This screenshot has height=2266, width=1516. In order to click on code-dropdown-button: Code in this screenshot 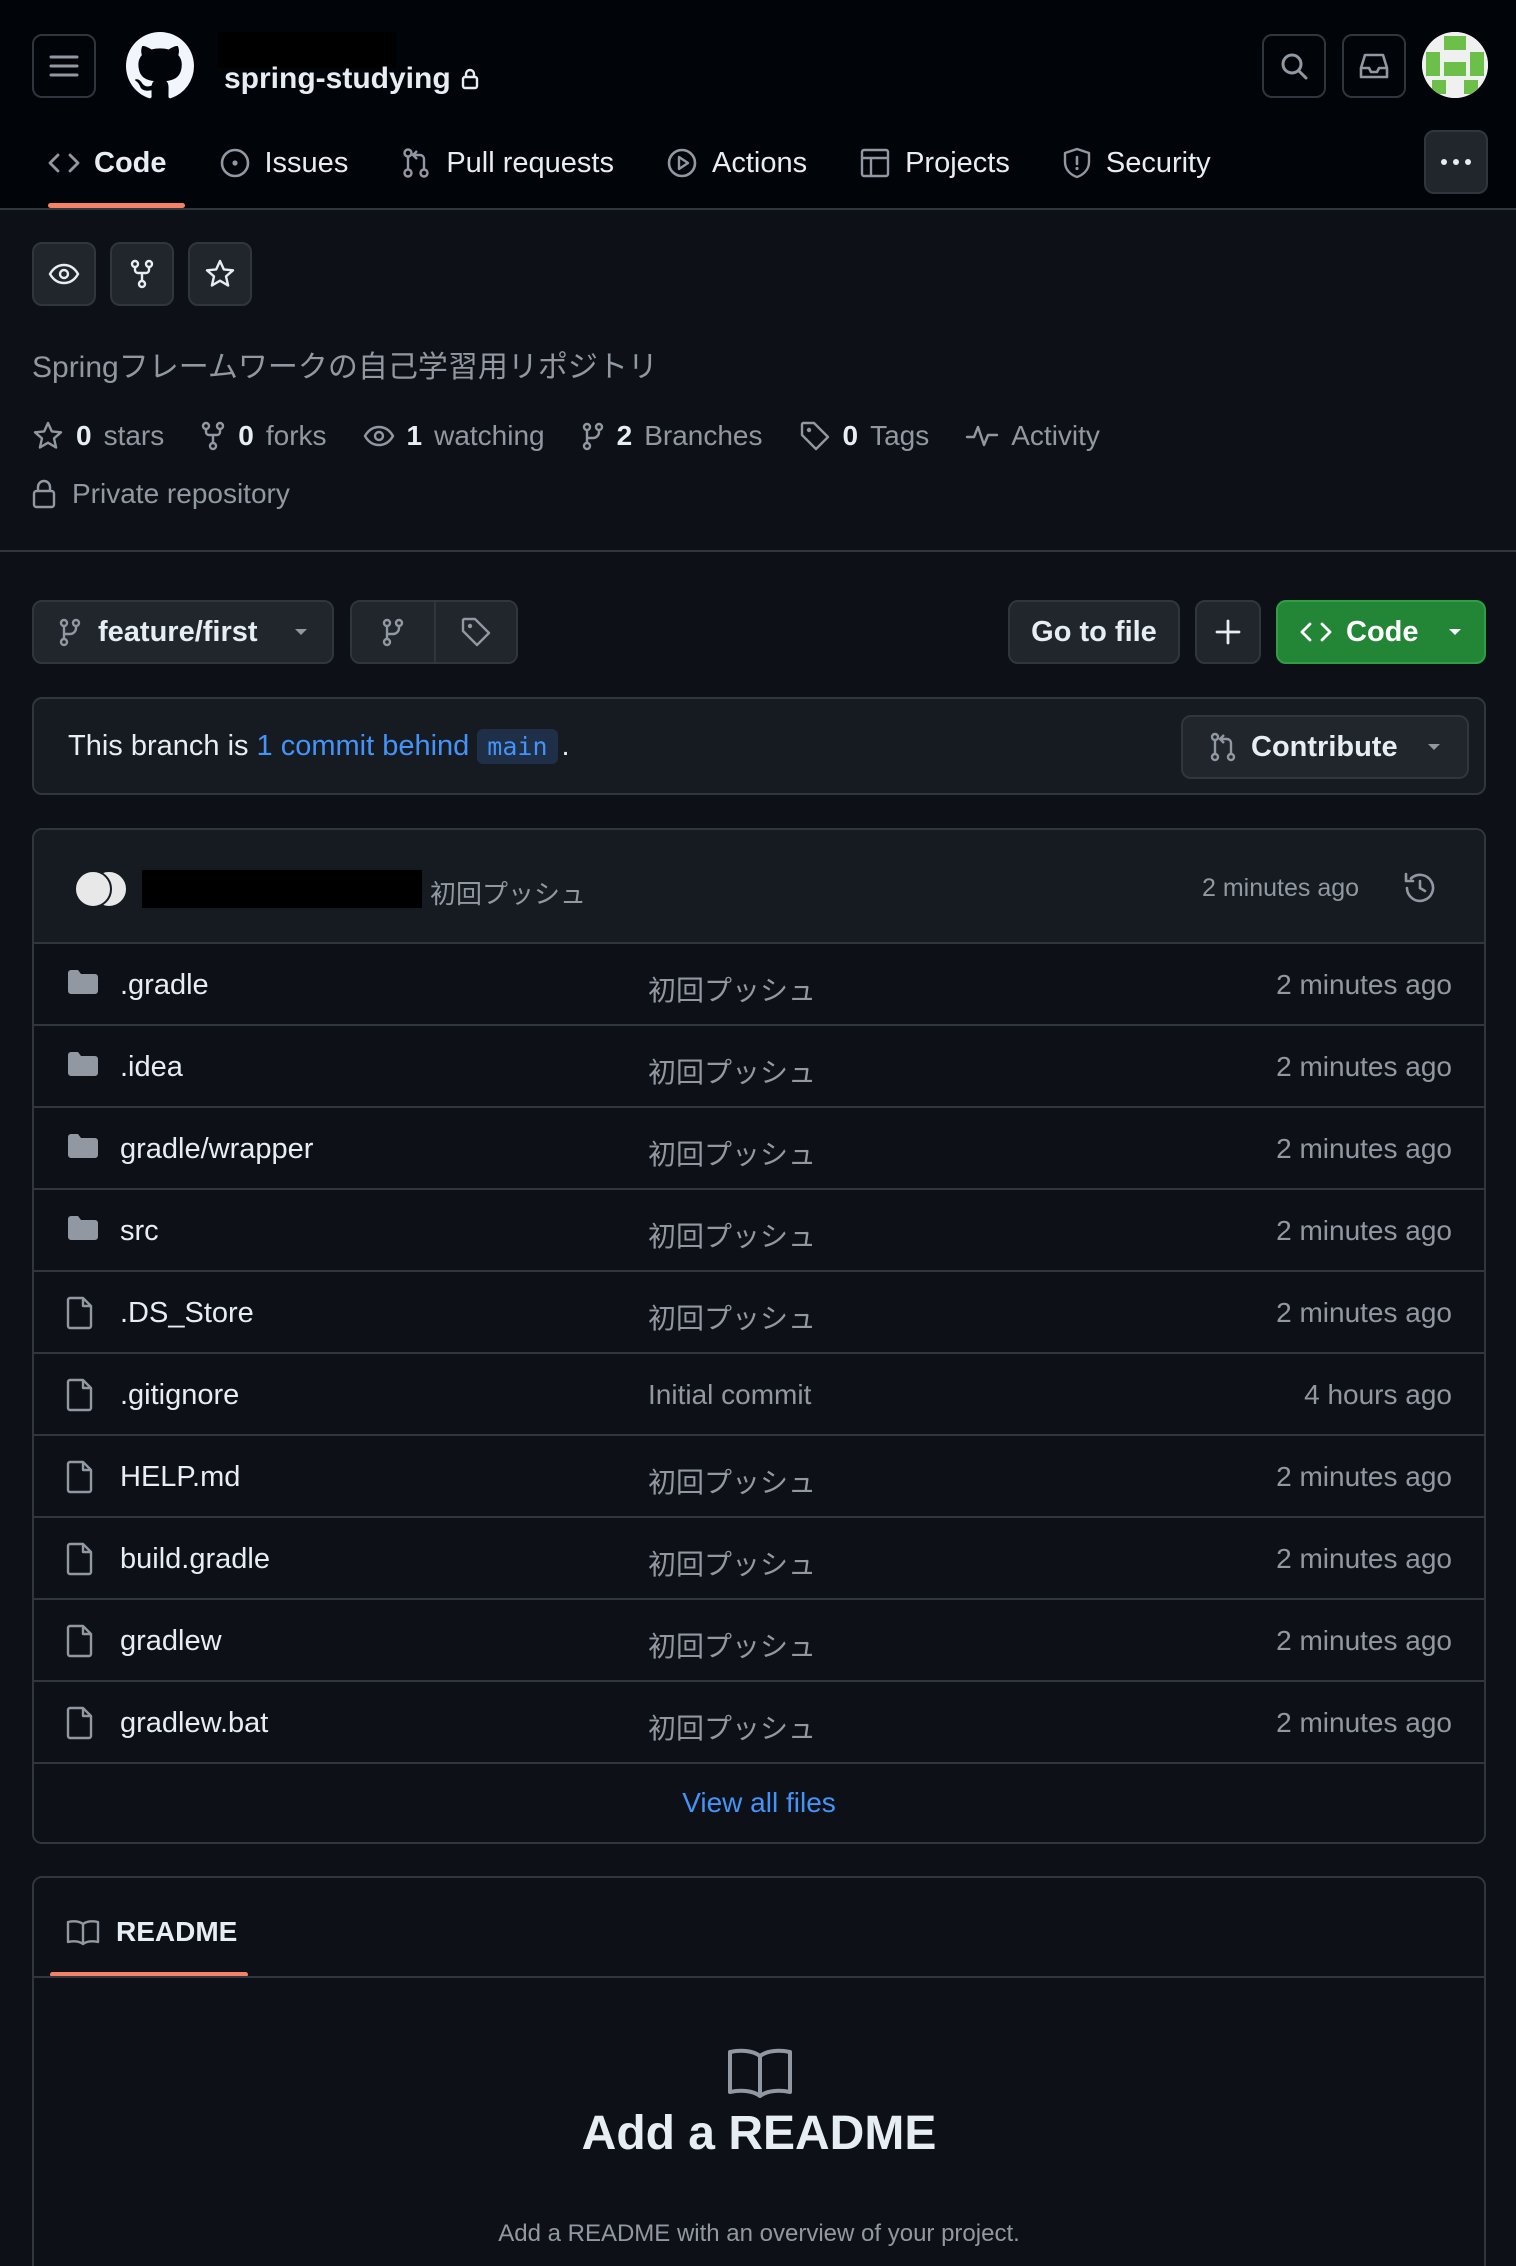, I will do `click(1381, 632)`.